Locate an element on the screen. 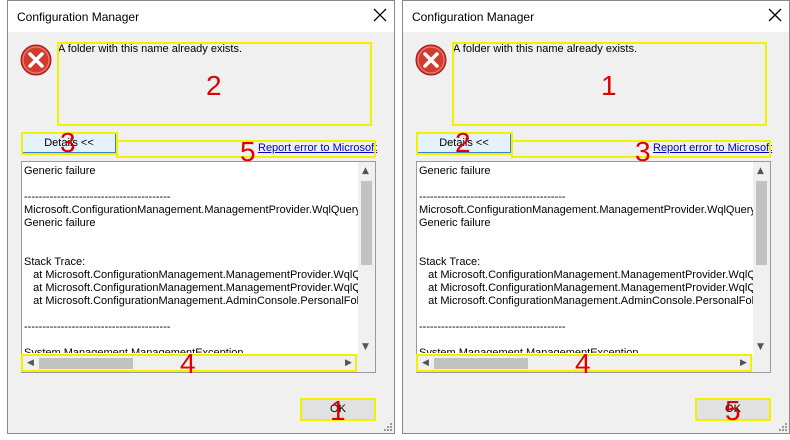  annotation-number: 2 is located at coordinates (214, 85).